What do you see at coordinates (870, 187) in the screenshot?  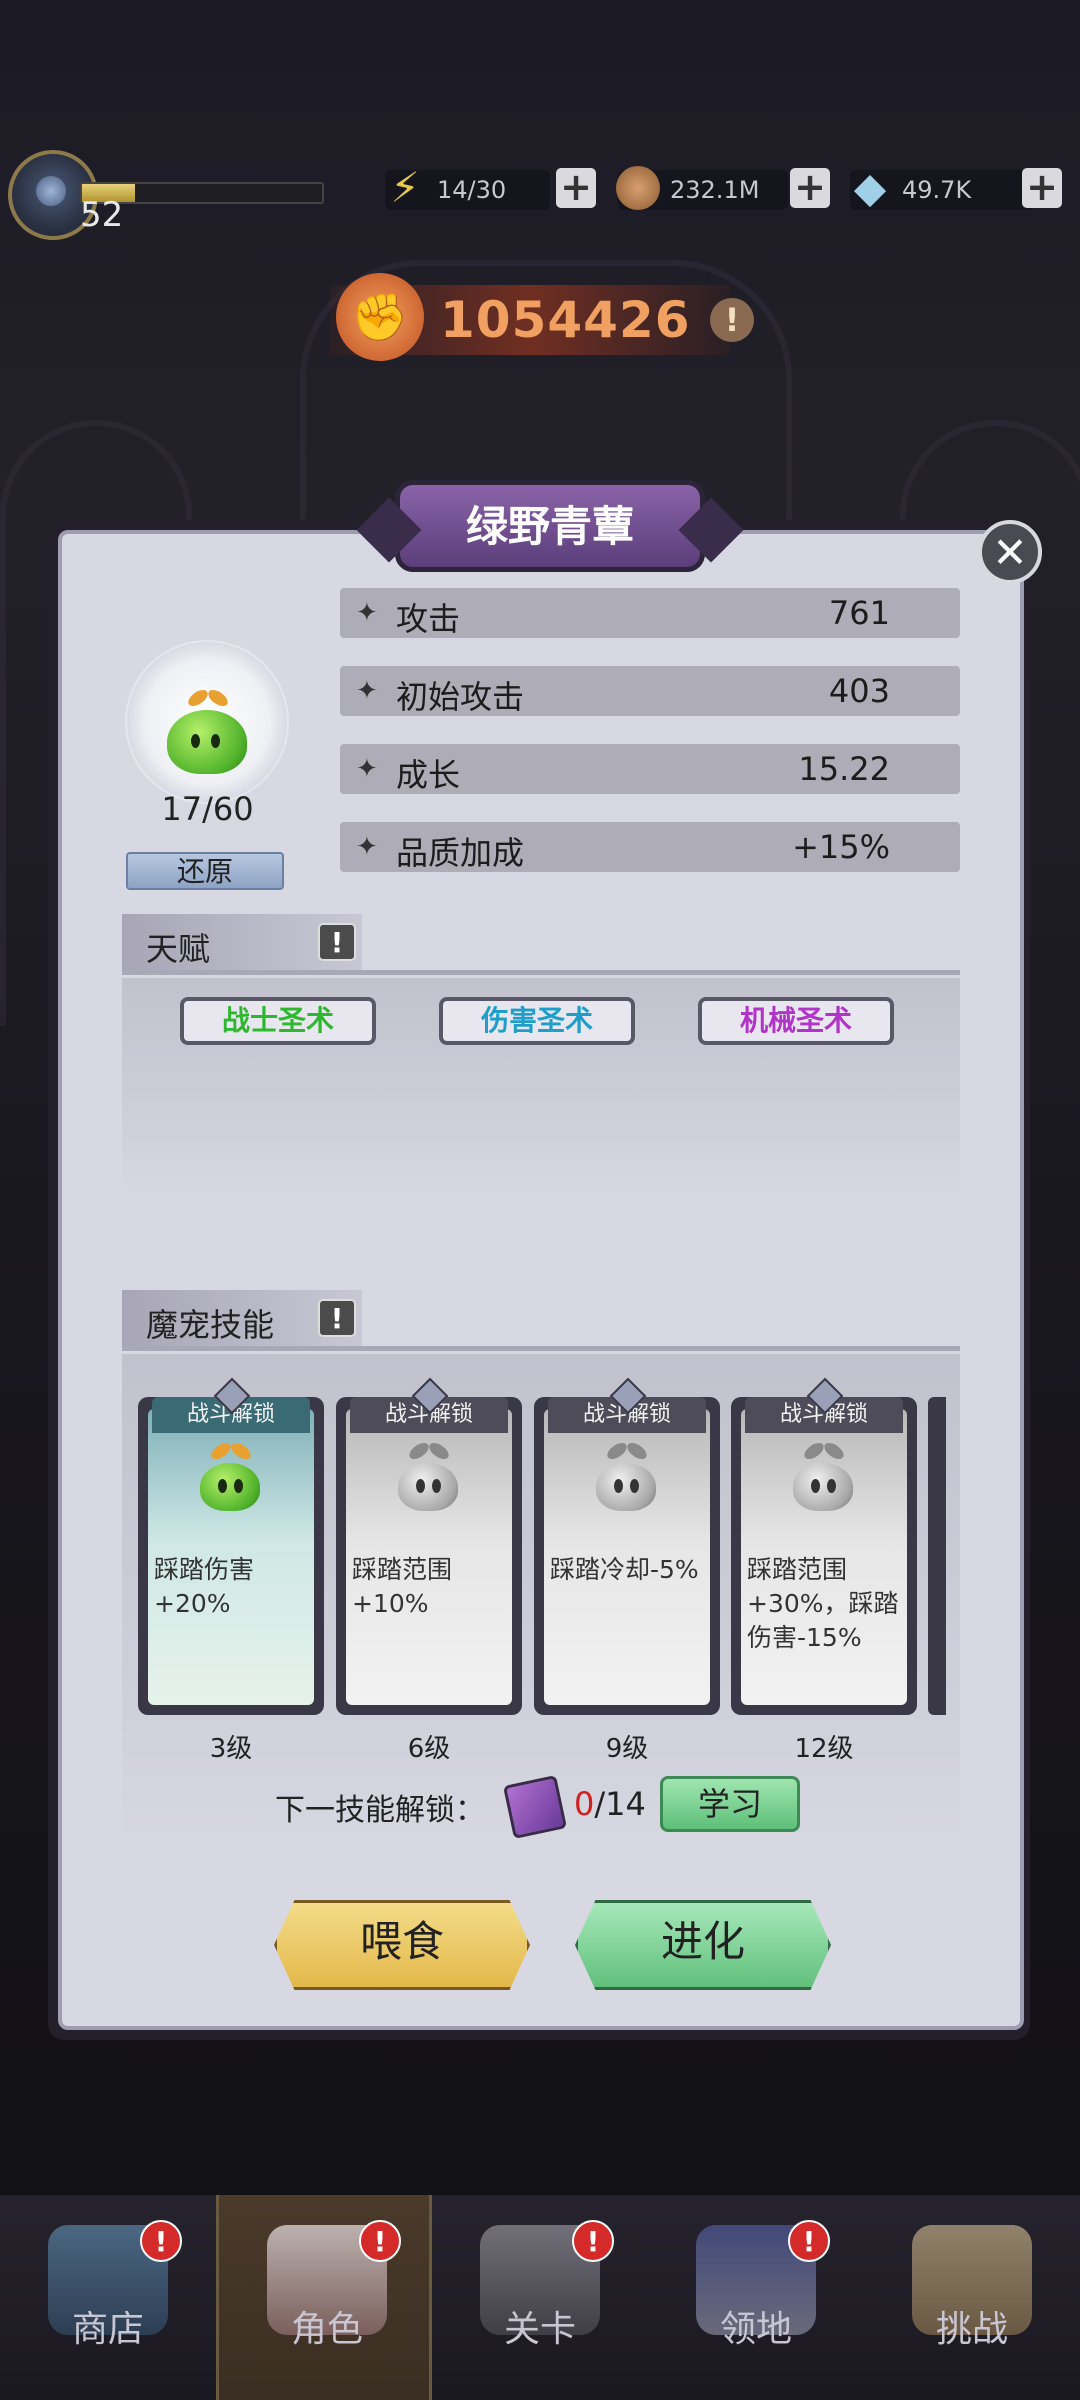 I see `diamond-icon: ◆` at bounding box center [870, 187].